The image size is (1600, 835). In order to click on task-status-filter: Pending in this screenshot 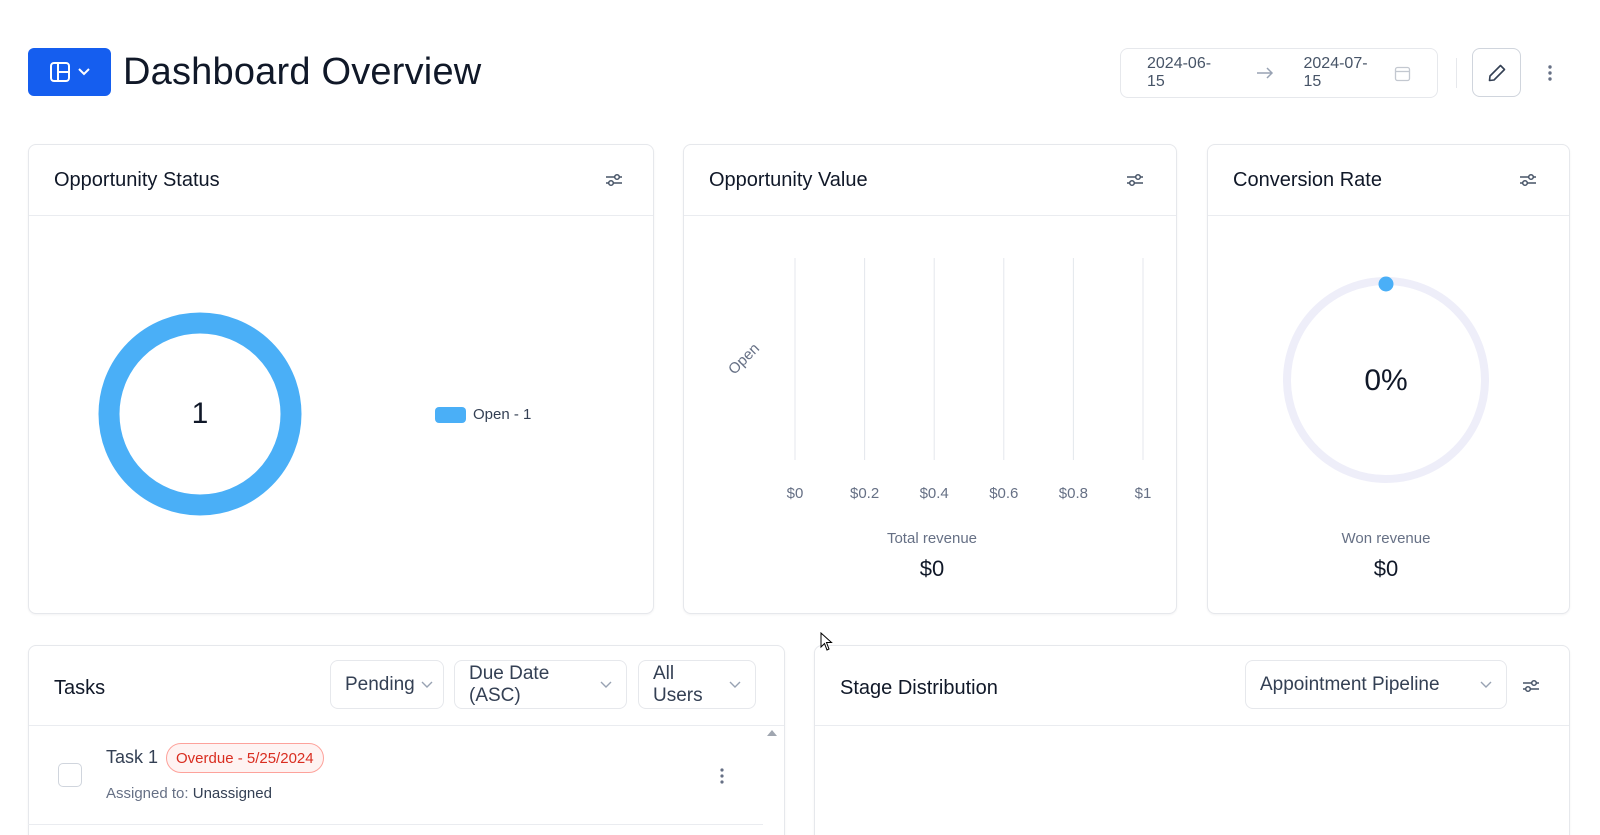, I will do `click(387, 684)`.